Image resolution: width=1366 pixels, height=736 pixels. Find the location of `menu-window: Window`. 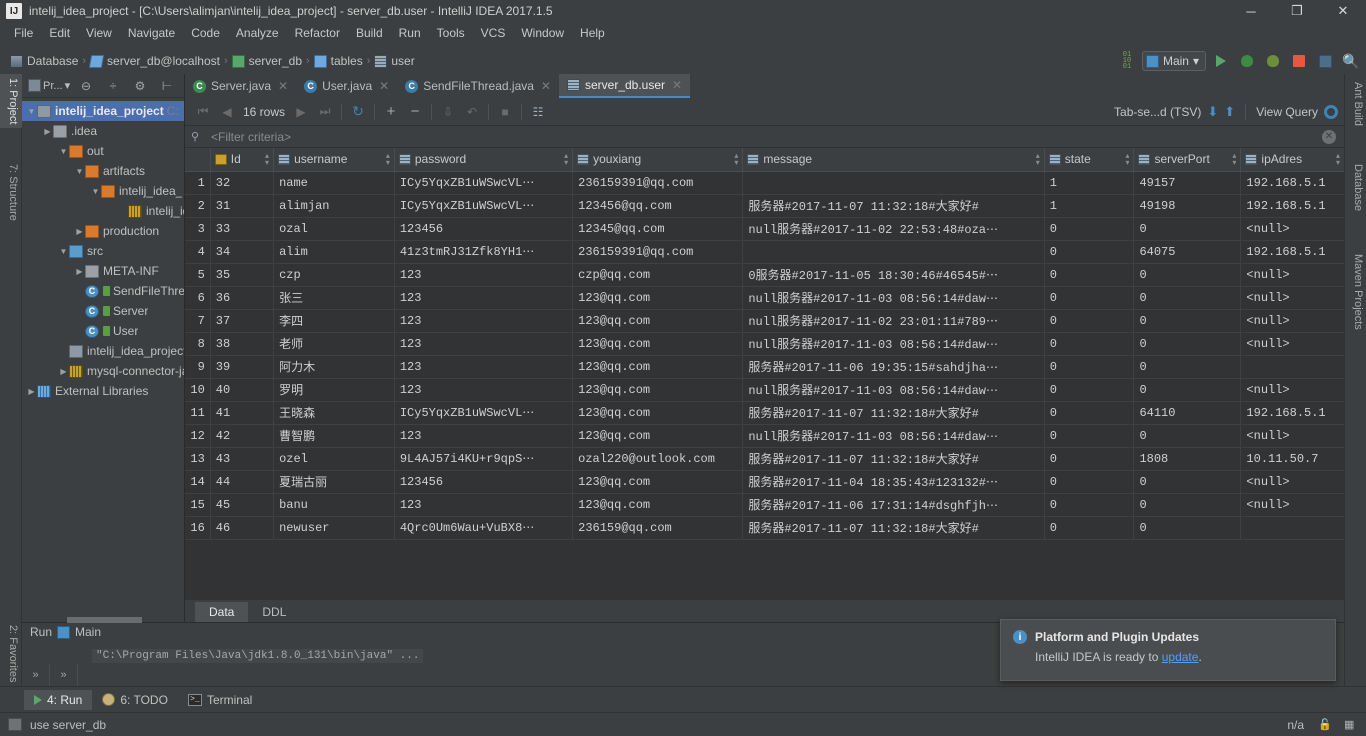

menu-window: Window is located at coordinates (542, 33).